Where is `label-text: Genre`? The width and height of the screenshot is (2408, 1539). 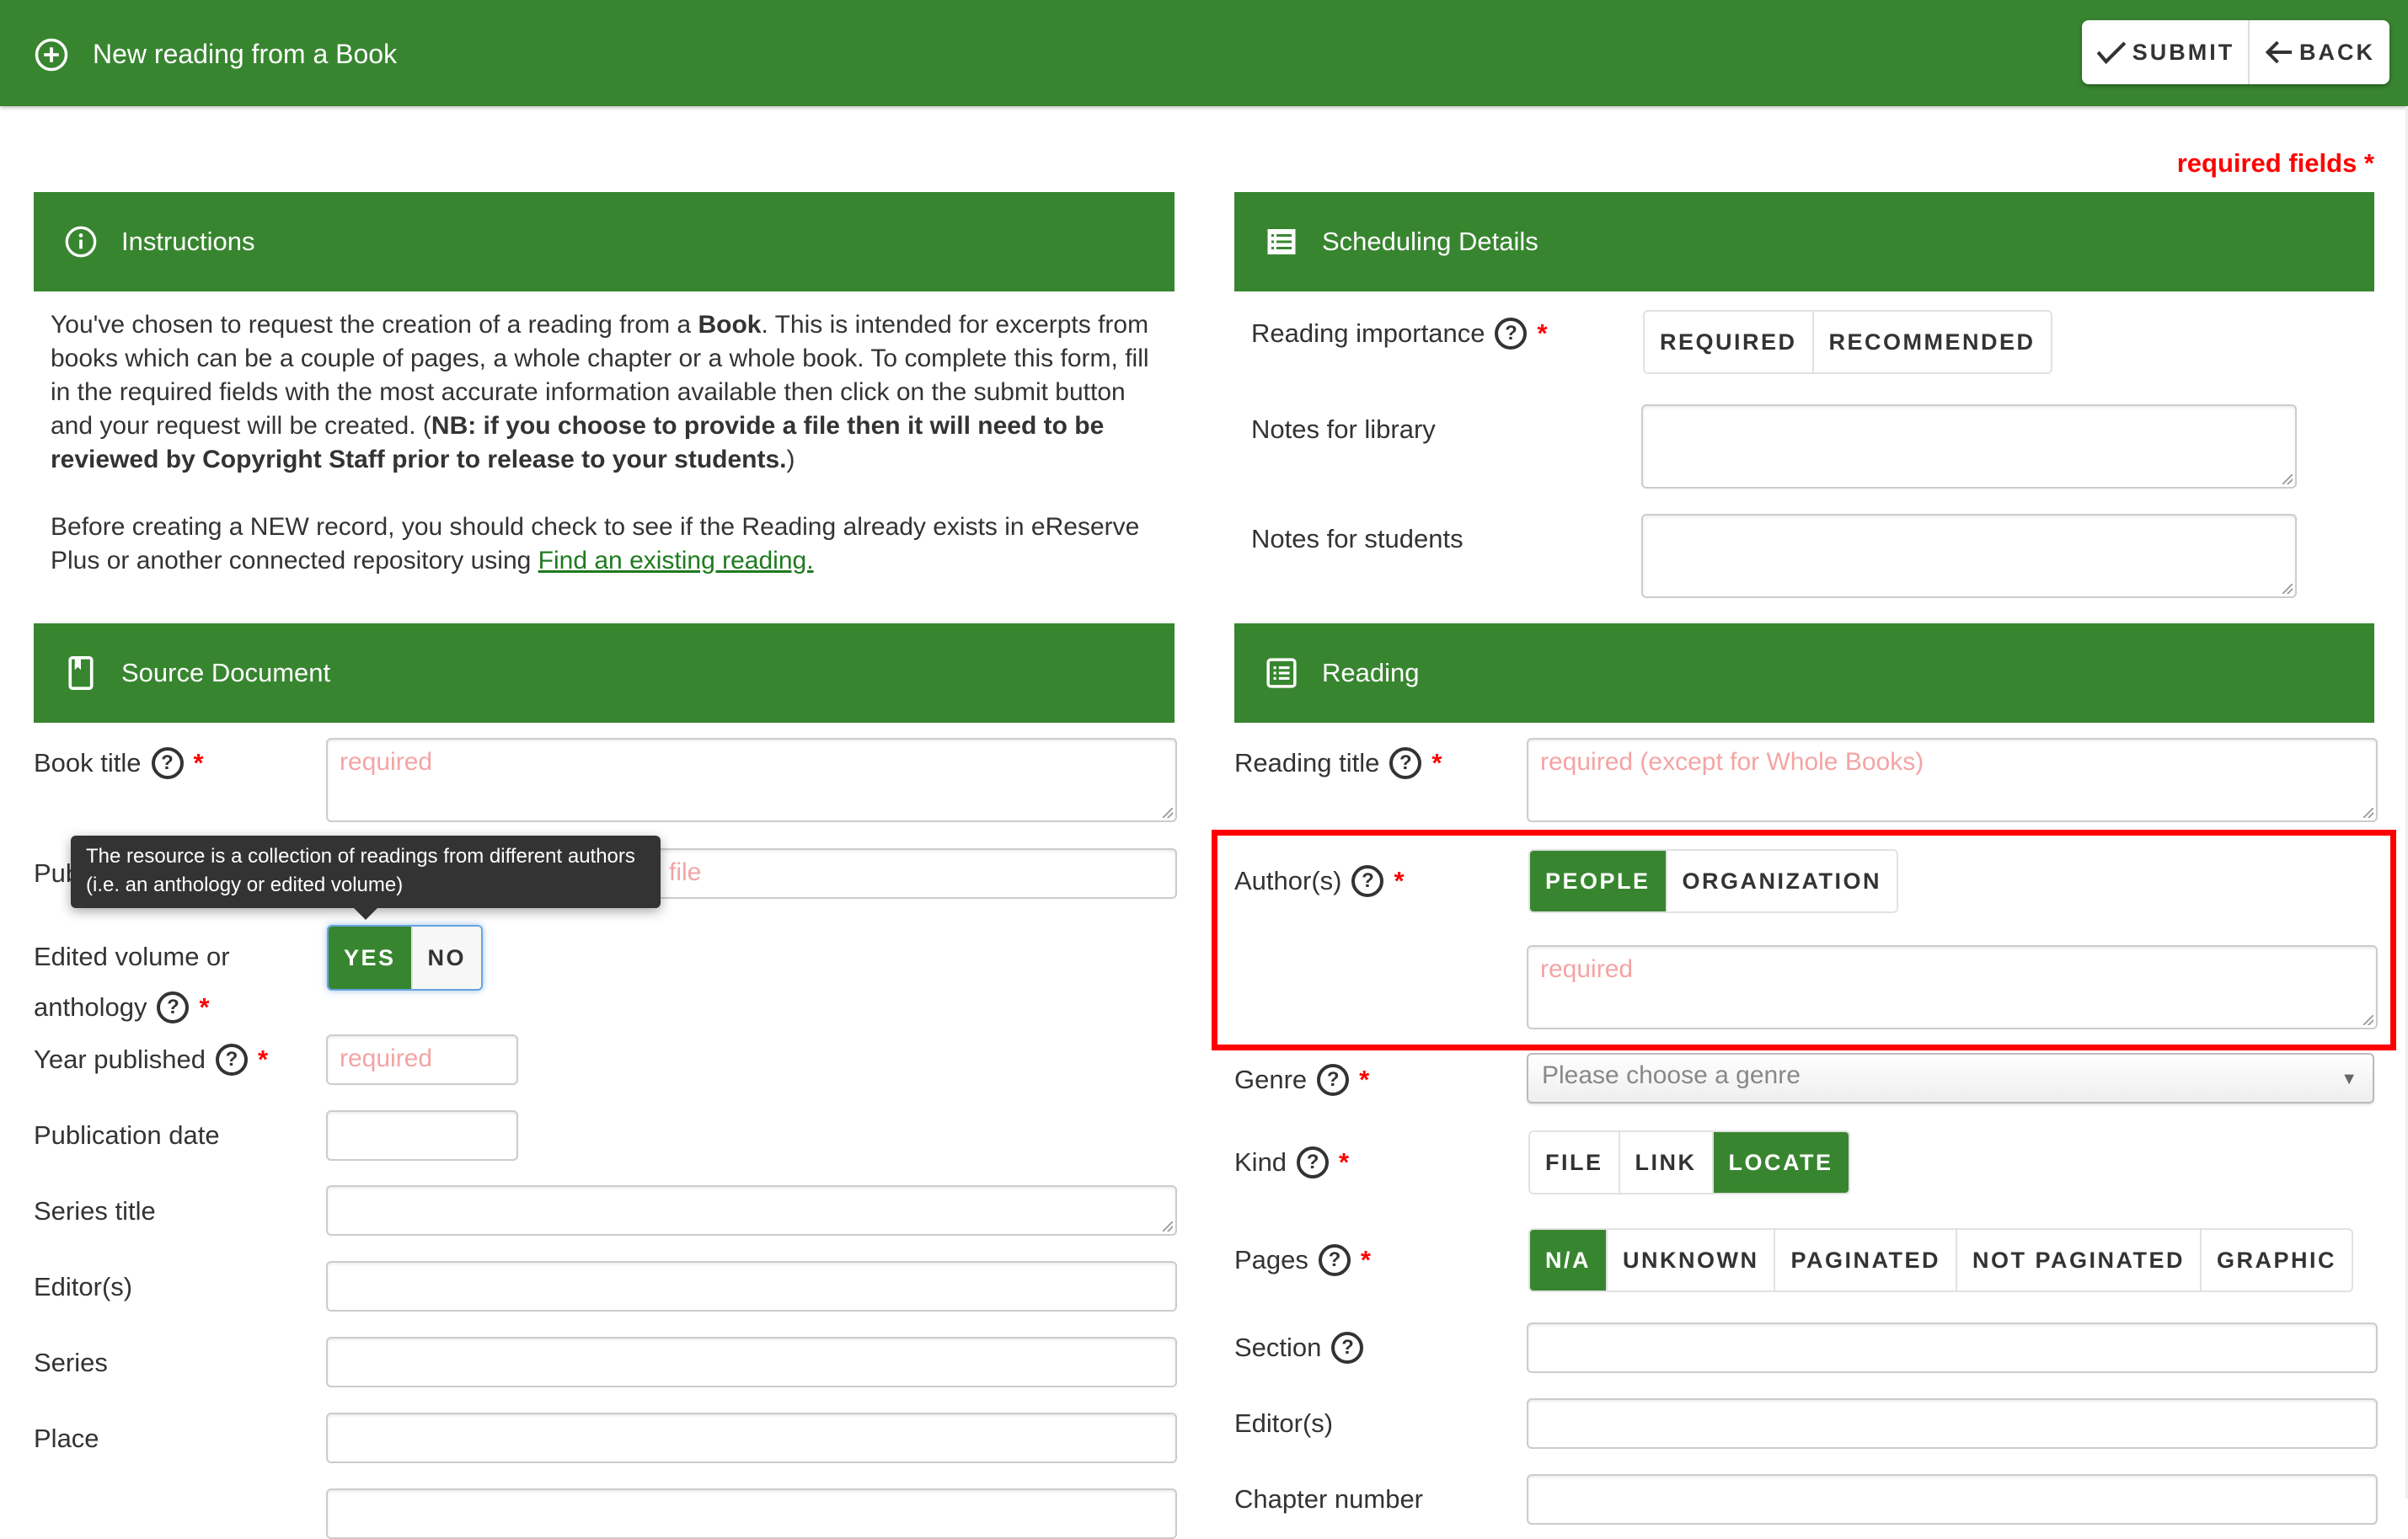 label-text: Genre is located at coordinates (1271, 1079).